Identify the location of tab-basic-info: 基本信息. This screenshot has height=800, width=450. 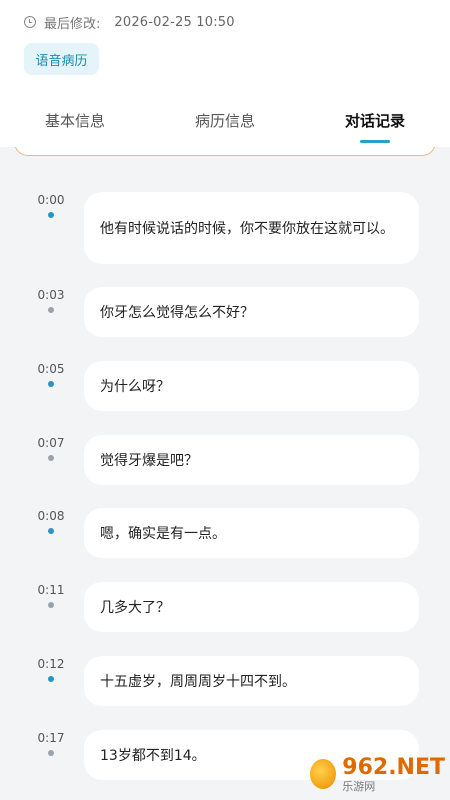
(75, 120).